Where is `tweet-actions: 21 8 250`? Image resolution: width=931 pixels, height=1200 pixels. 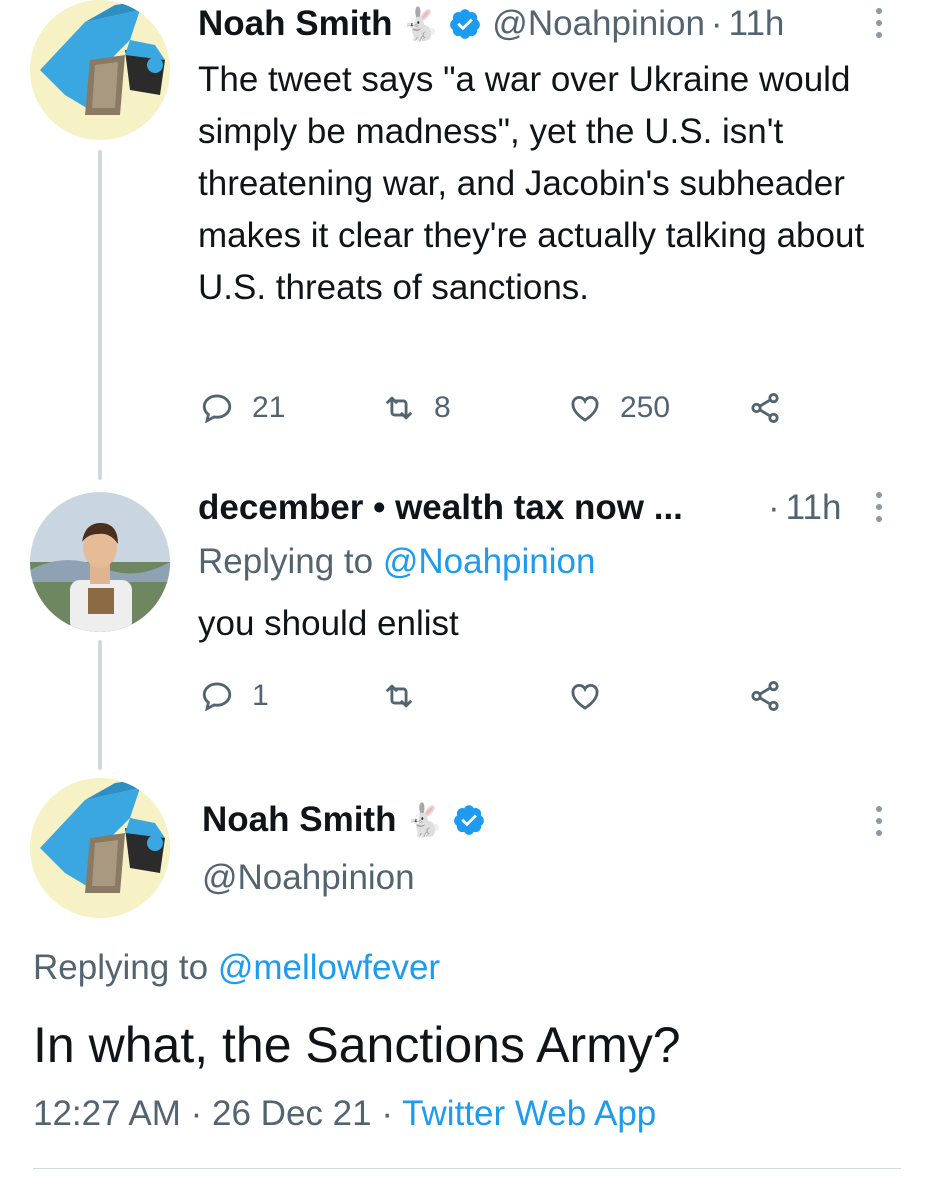
tweet-actions: 21 8 250 is located at coordinates (500, 408).